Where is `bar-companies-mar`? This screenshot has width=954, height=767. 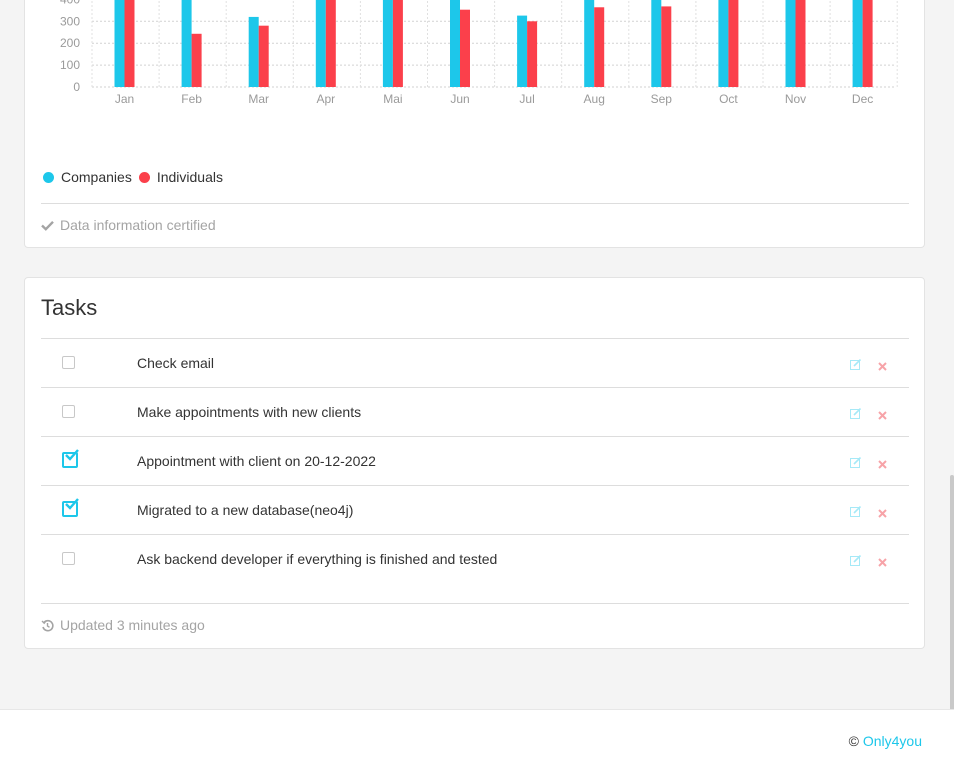 bar-companies-mar is located at coordinates (253, 51).